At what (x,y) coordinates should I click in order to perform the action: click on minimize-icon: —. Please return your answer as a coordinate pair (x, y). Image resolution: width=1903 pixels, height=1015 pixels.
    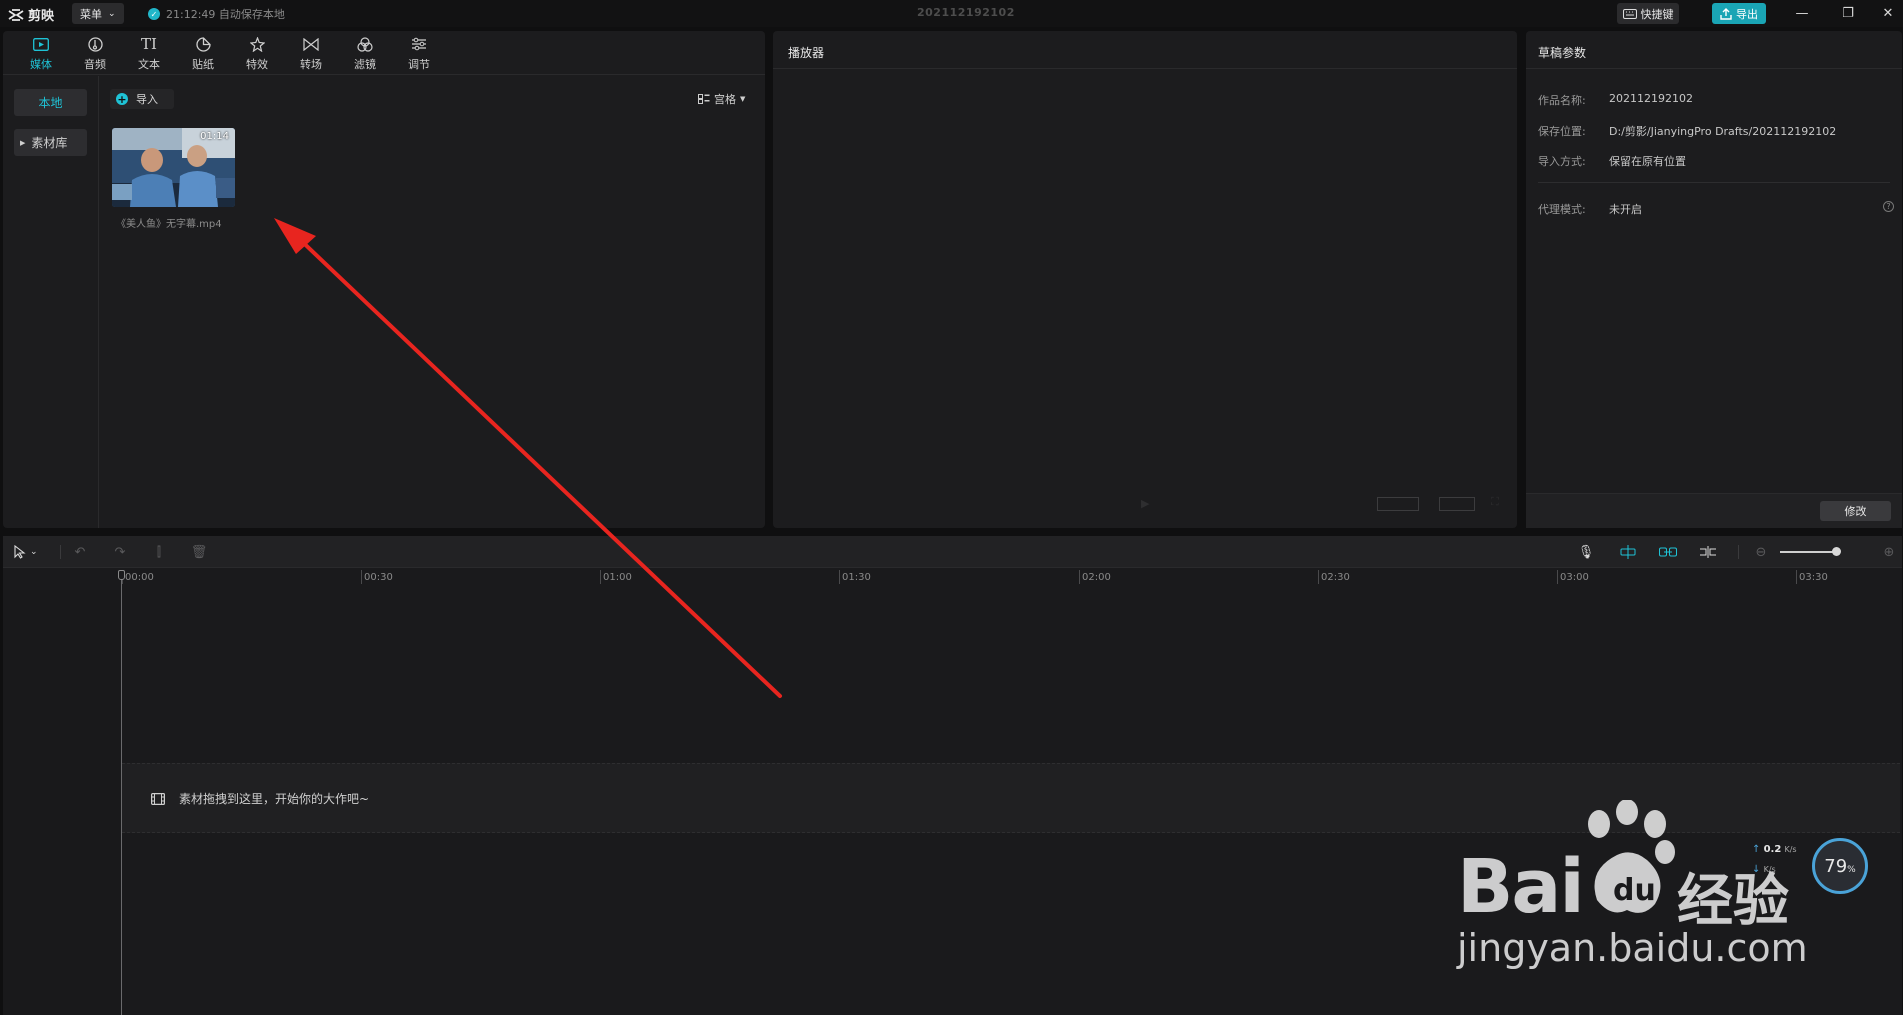
    Looking at the image, I should click on (1802, 13).